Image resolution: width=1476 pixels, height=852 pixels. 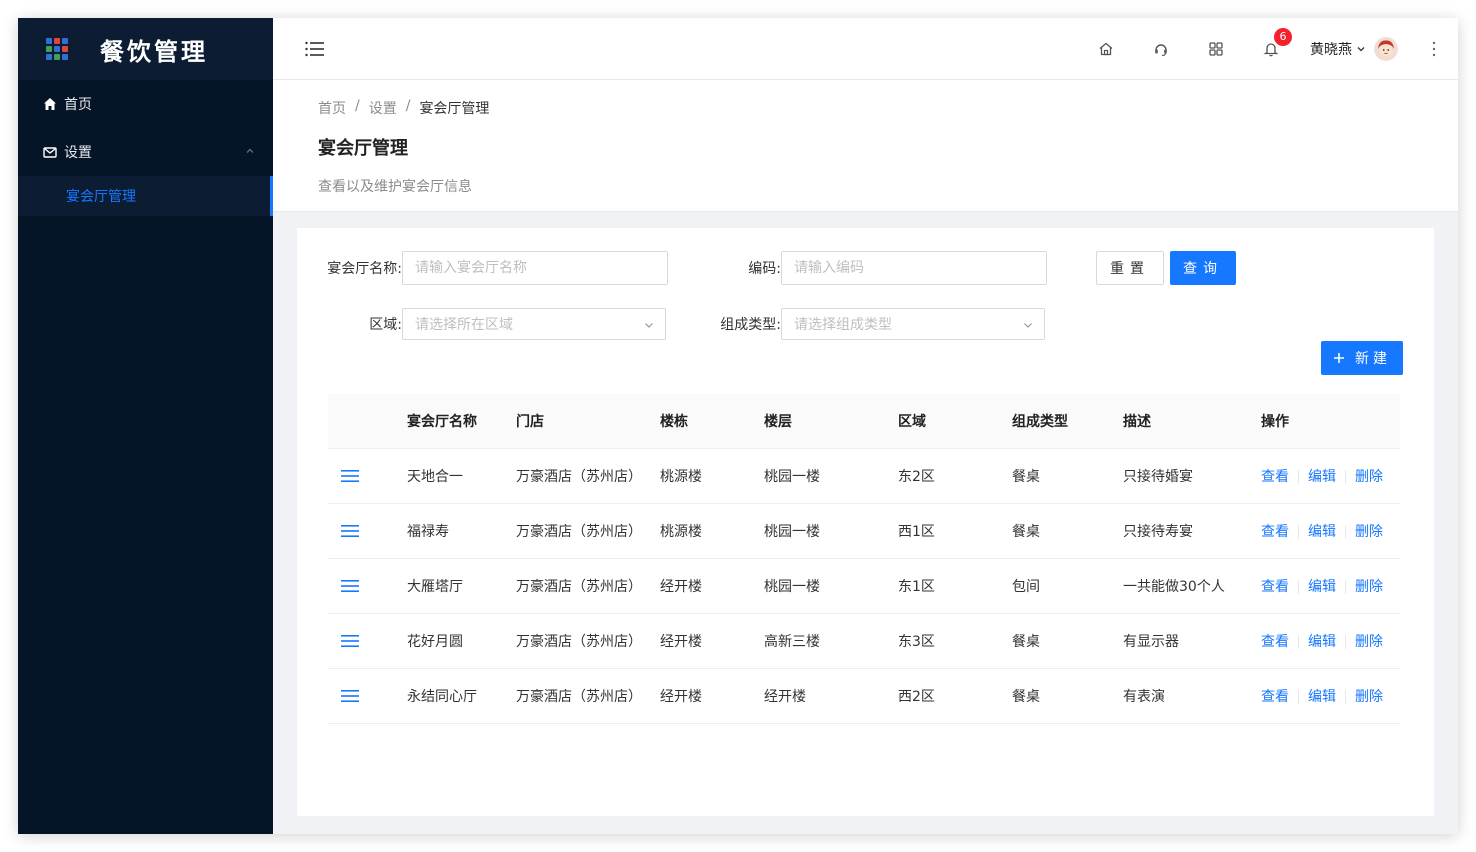 What do you see at coordinates (955, 421) in the screenshot?
I see `column-header: 区域` at bounding box center [955, 421].